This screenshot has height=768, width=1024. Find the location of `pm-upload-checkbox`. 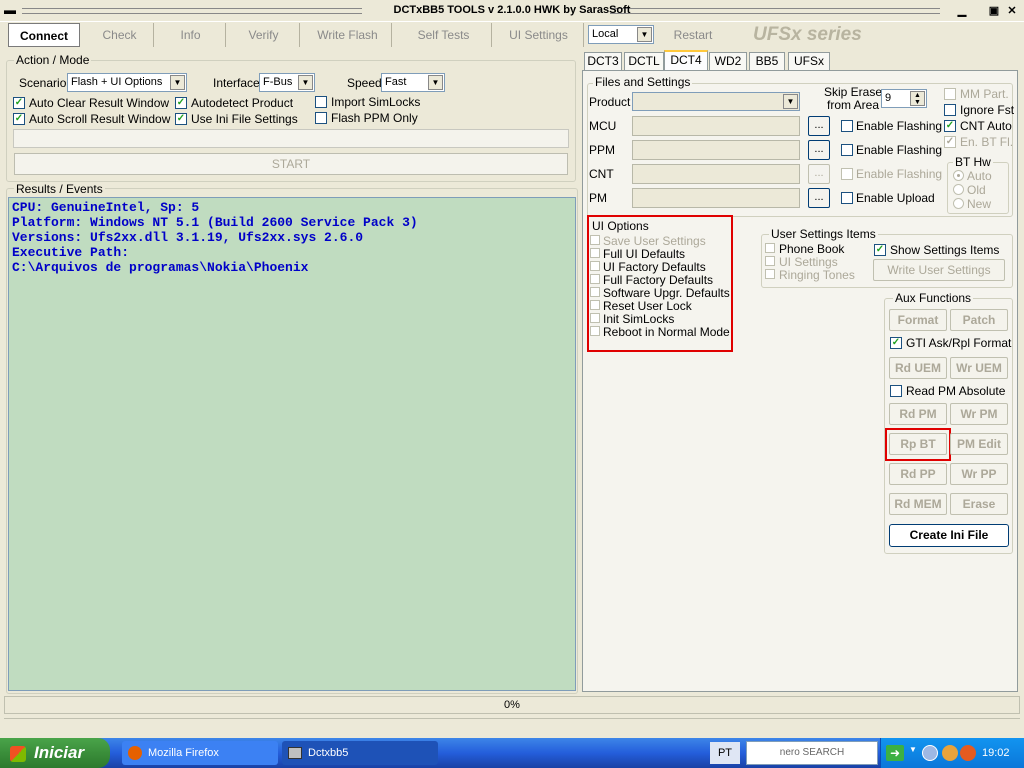

pm-upload-checkbox is located at coordinates (847, 198).